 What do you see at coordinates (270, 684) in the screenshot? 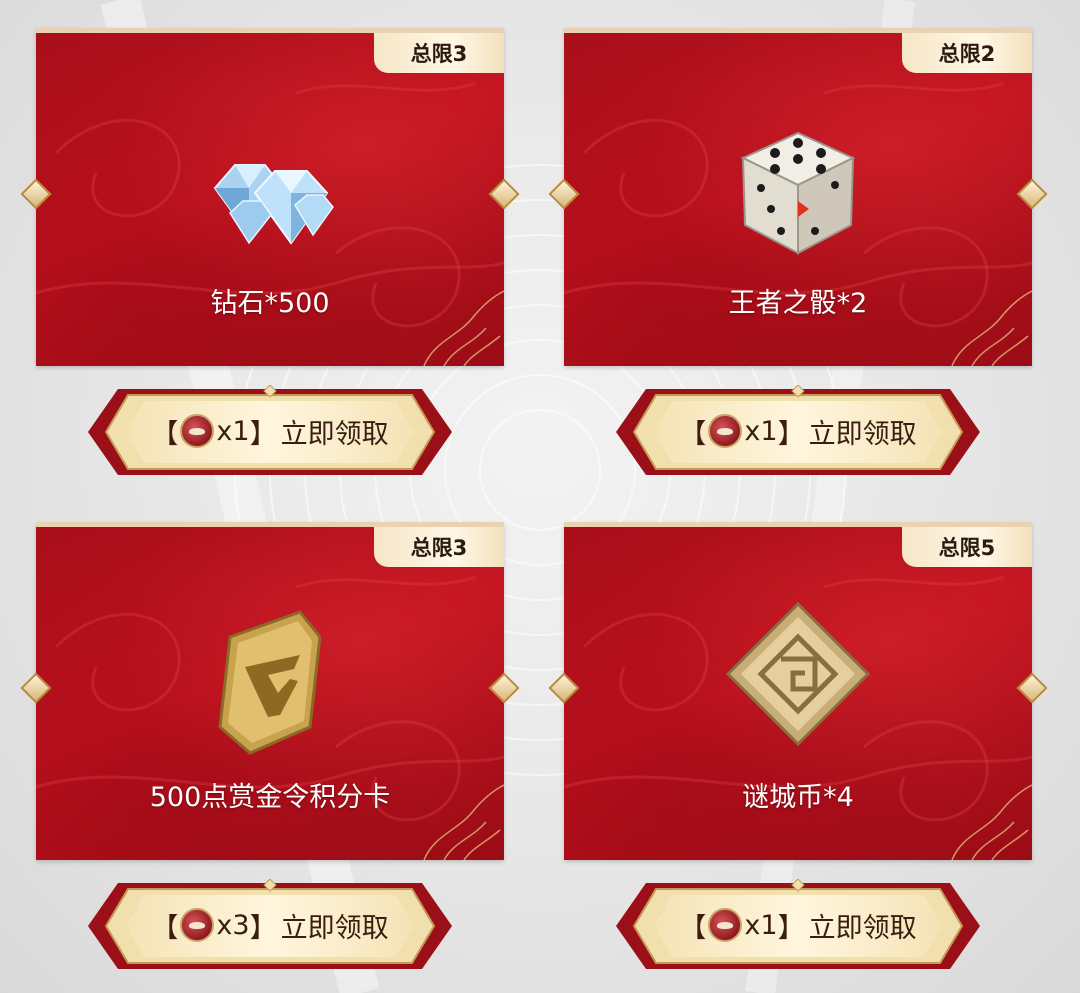
I see `shield-badge-icon` at bounding box center [270, 684].